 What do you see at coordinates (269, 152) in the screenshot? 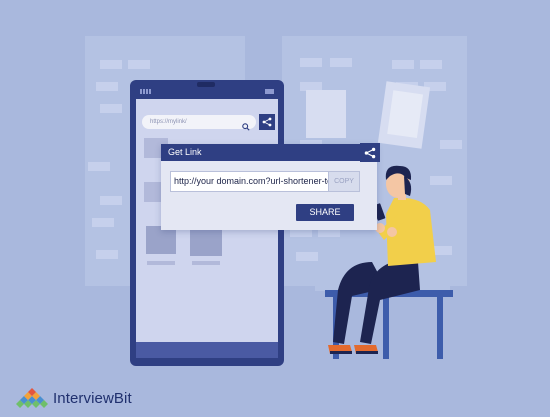
I see `popup-title: Get Link` at bounding box center [269, 152].